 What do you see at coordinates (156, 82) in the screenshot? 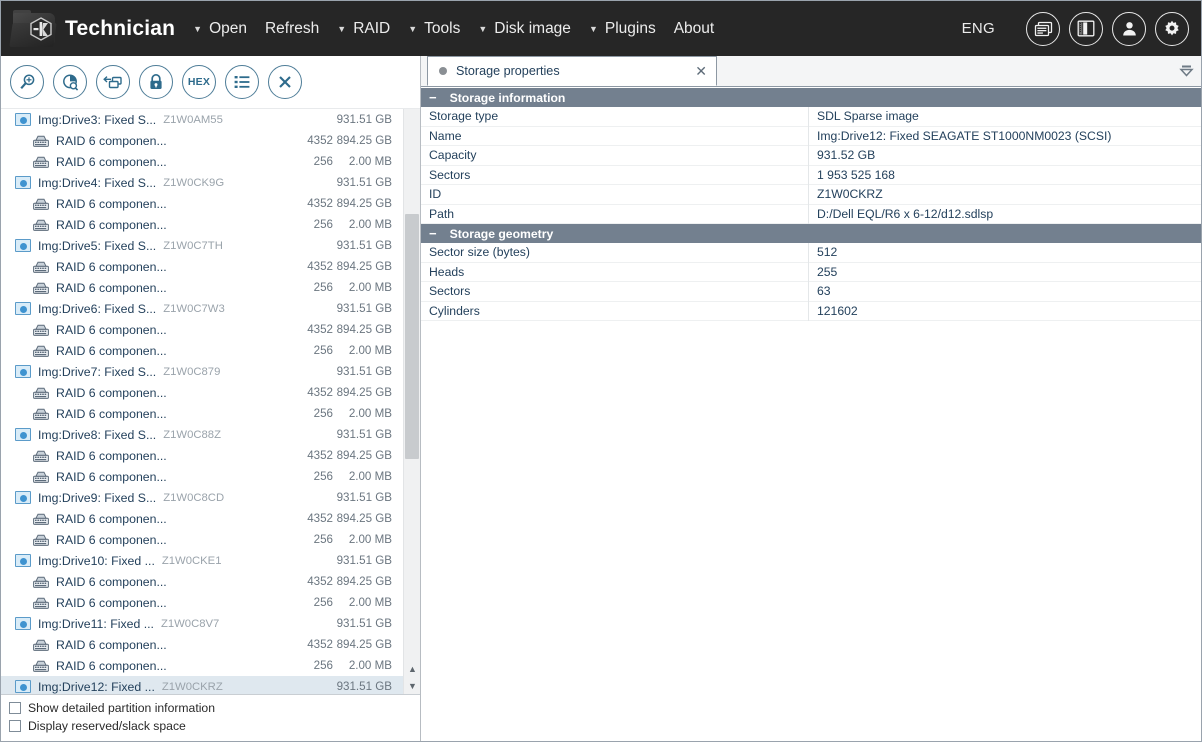
I see `lock-icon` at bounding box center [156, 82].